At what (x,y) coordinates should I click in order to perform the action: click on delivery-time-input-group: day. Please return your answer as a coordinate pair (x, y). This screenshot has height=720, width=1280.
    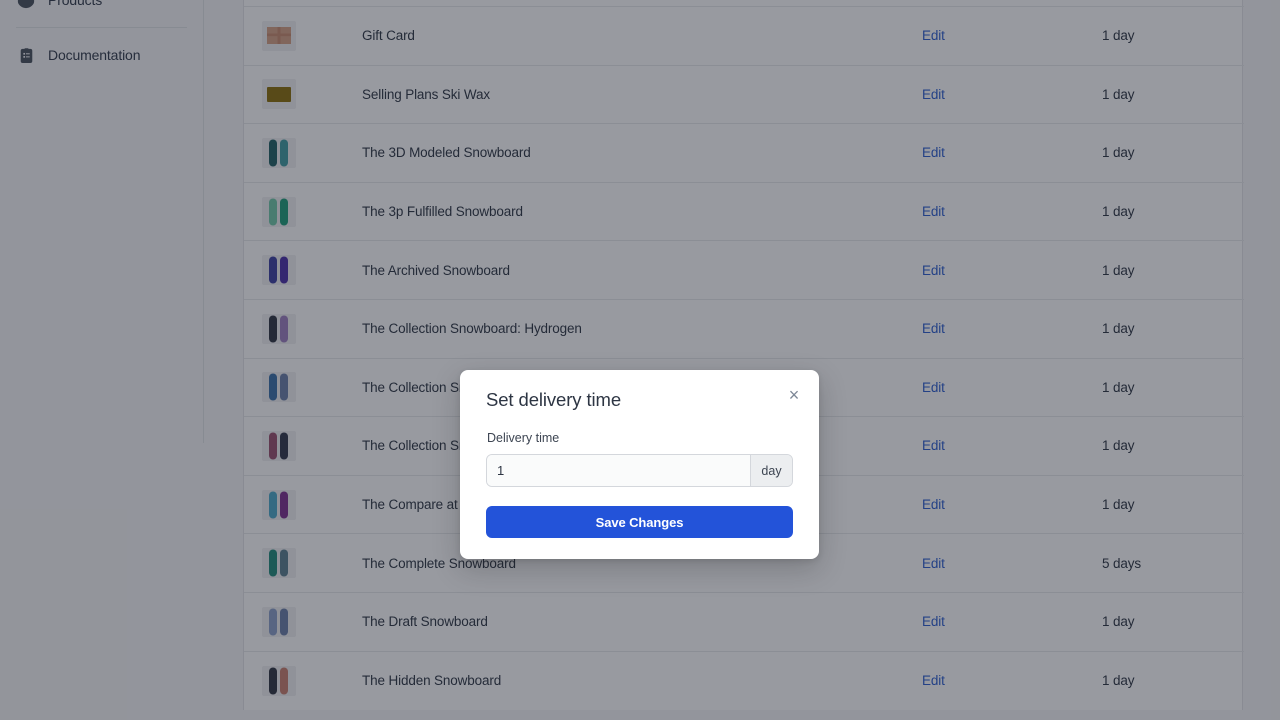
    Looking at the image, I should click on (639, 470).